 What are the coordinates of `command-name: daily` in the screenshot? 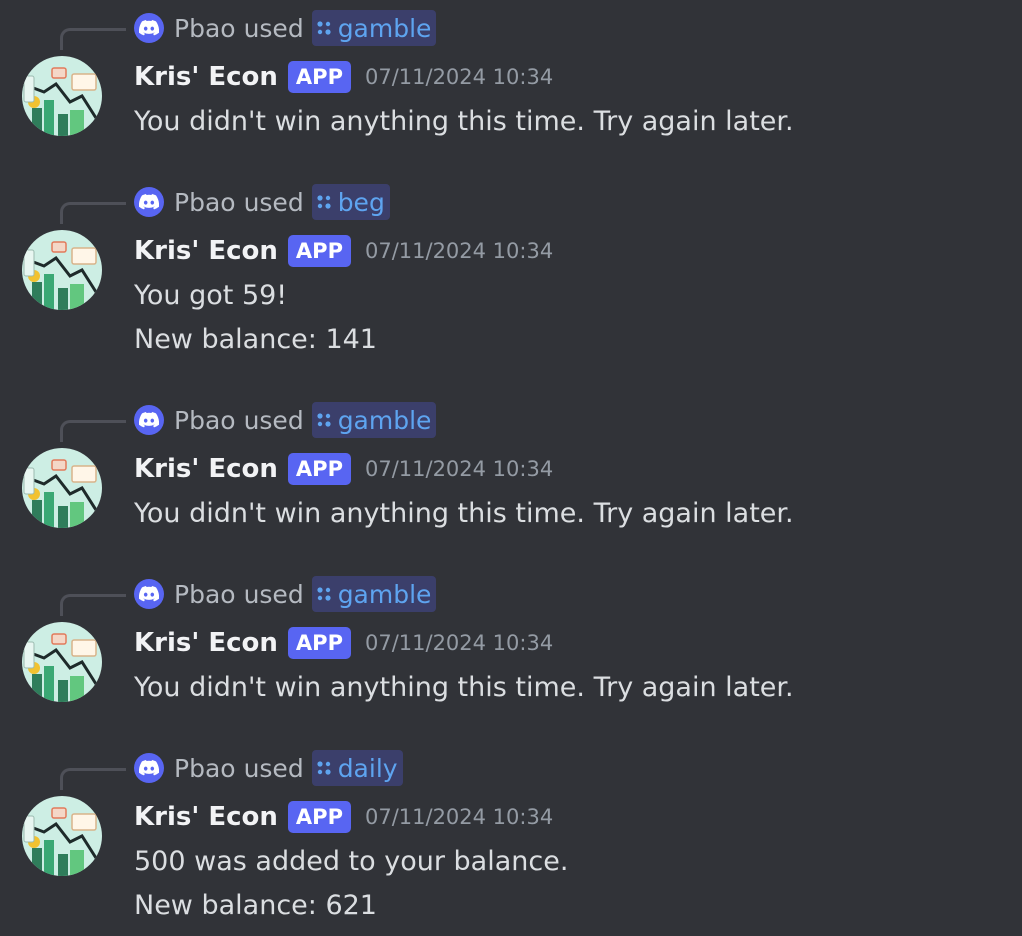 It's located at (367, 768).